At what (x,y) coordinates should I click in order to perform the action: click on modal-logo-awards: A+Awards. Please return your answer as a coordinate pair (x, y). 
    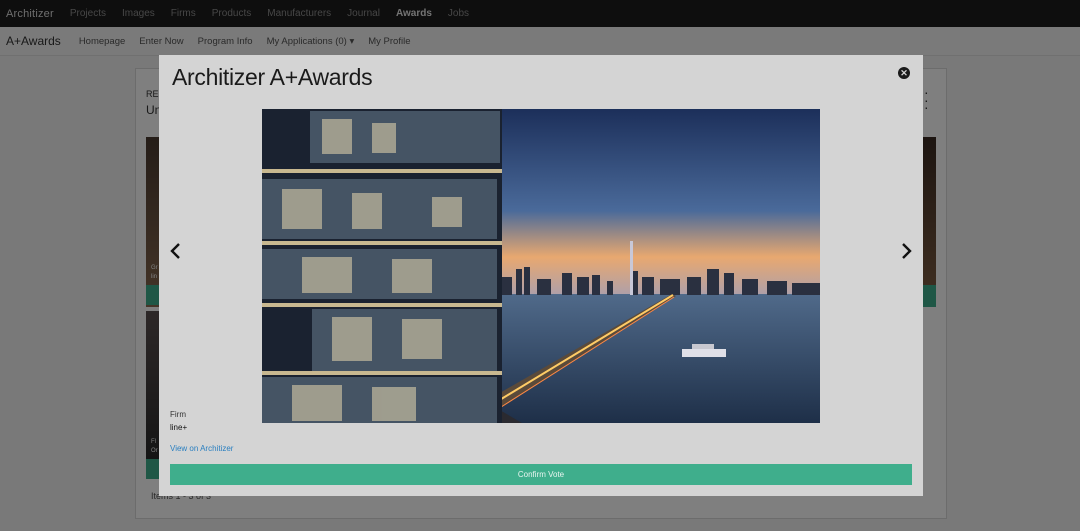
    Looking at the image, I should click on (318, 77).